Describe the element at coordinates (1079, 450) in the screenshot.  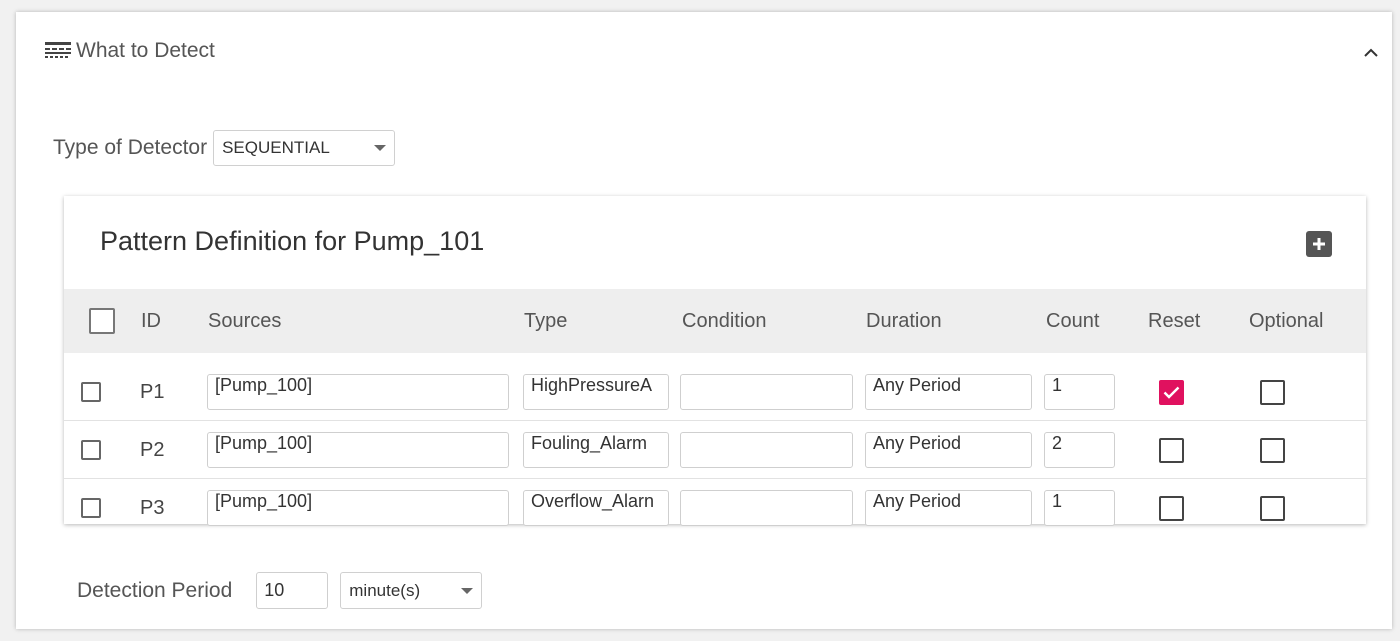
I see `count-input: 2` at that location.